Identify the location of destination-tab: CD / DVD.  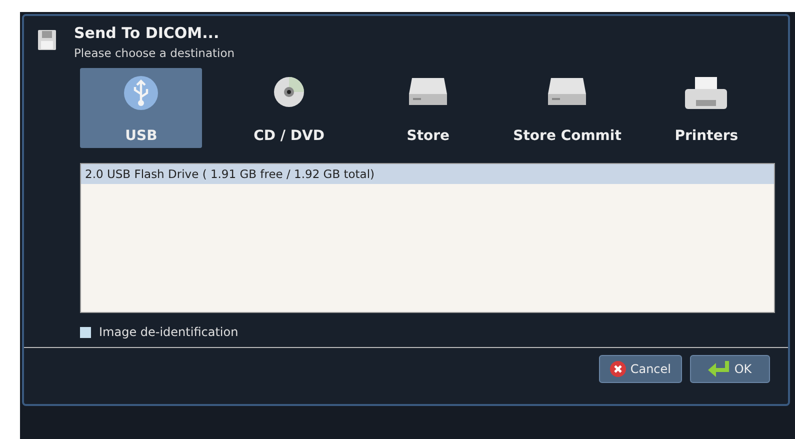
(289, 108).